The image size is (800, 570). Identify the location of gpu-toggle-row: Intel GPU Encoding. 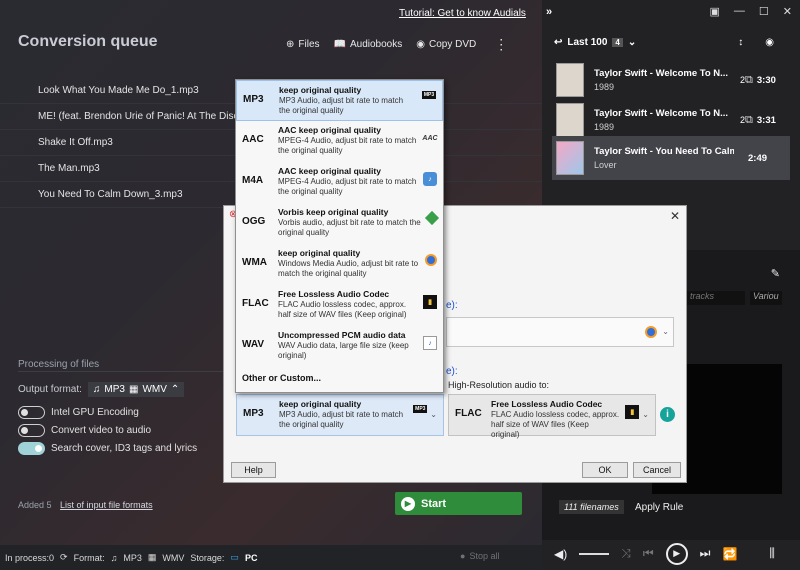
(78, 412).